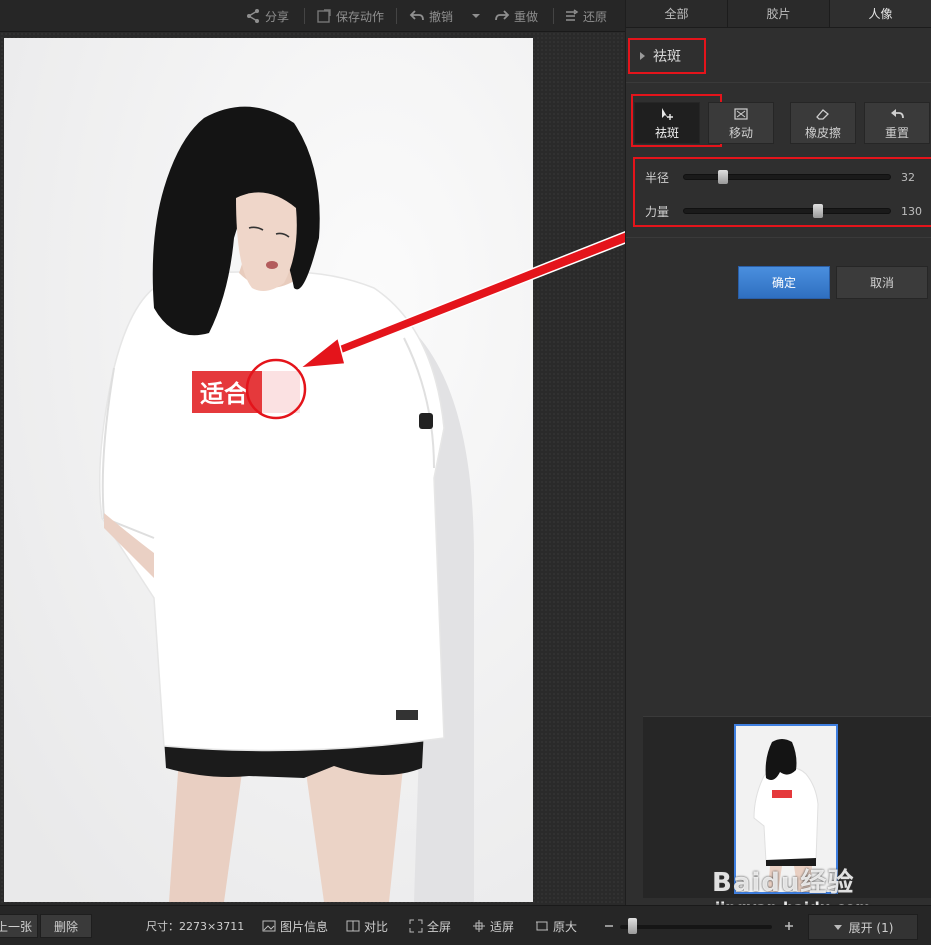 The image size is (931, 945). I want to click on eraser-tool-button: 橡皮擦, so click(823, 123).